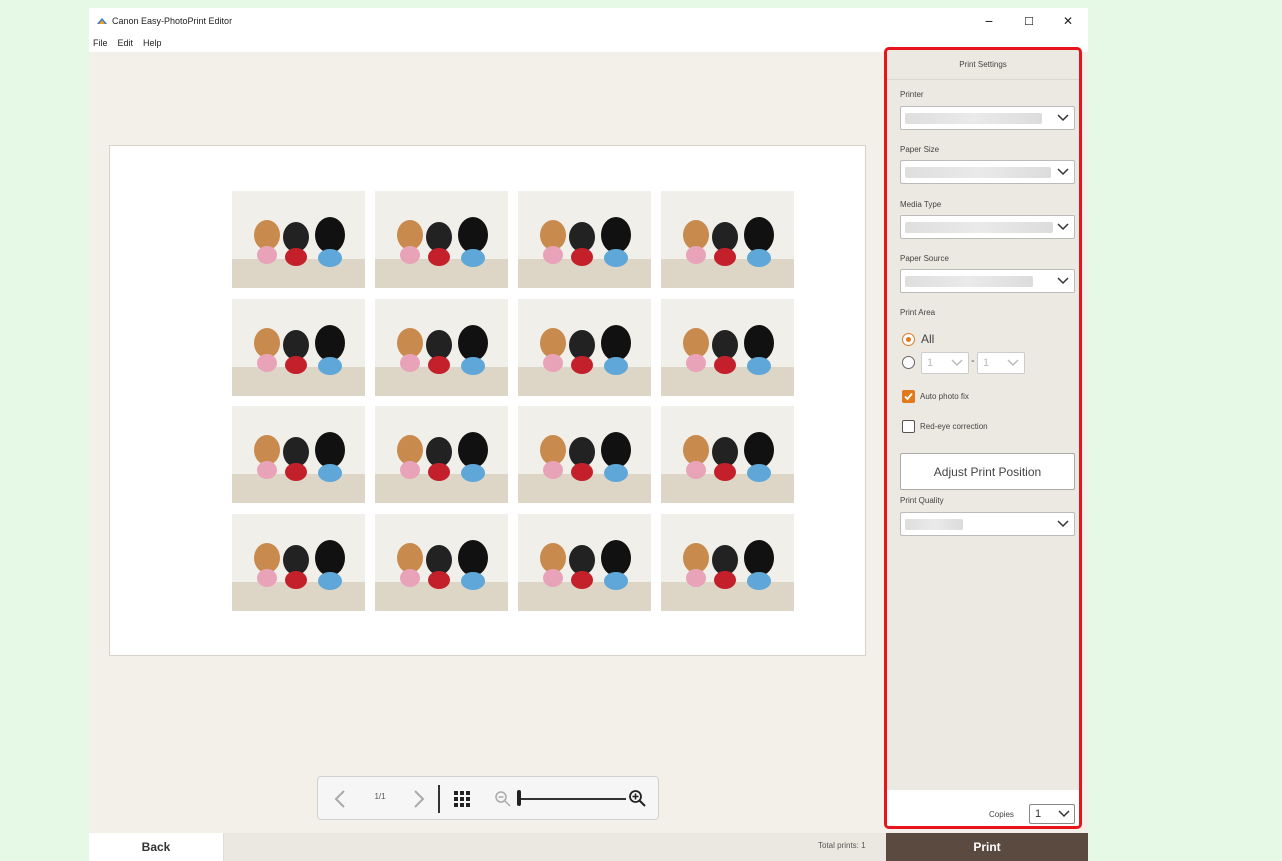  What do you see at coordinates (419, 799) in the screenshot?
I see `chevron-right-icon` at bounding box center [419, 799].